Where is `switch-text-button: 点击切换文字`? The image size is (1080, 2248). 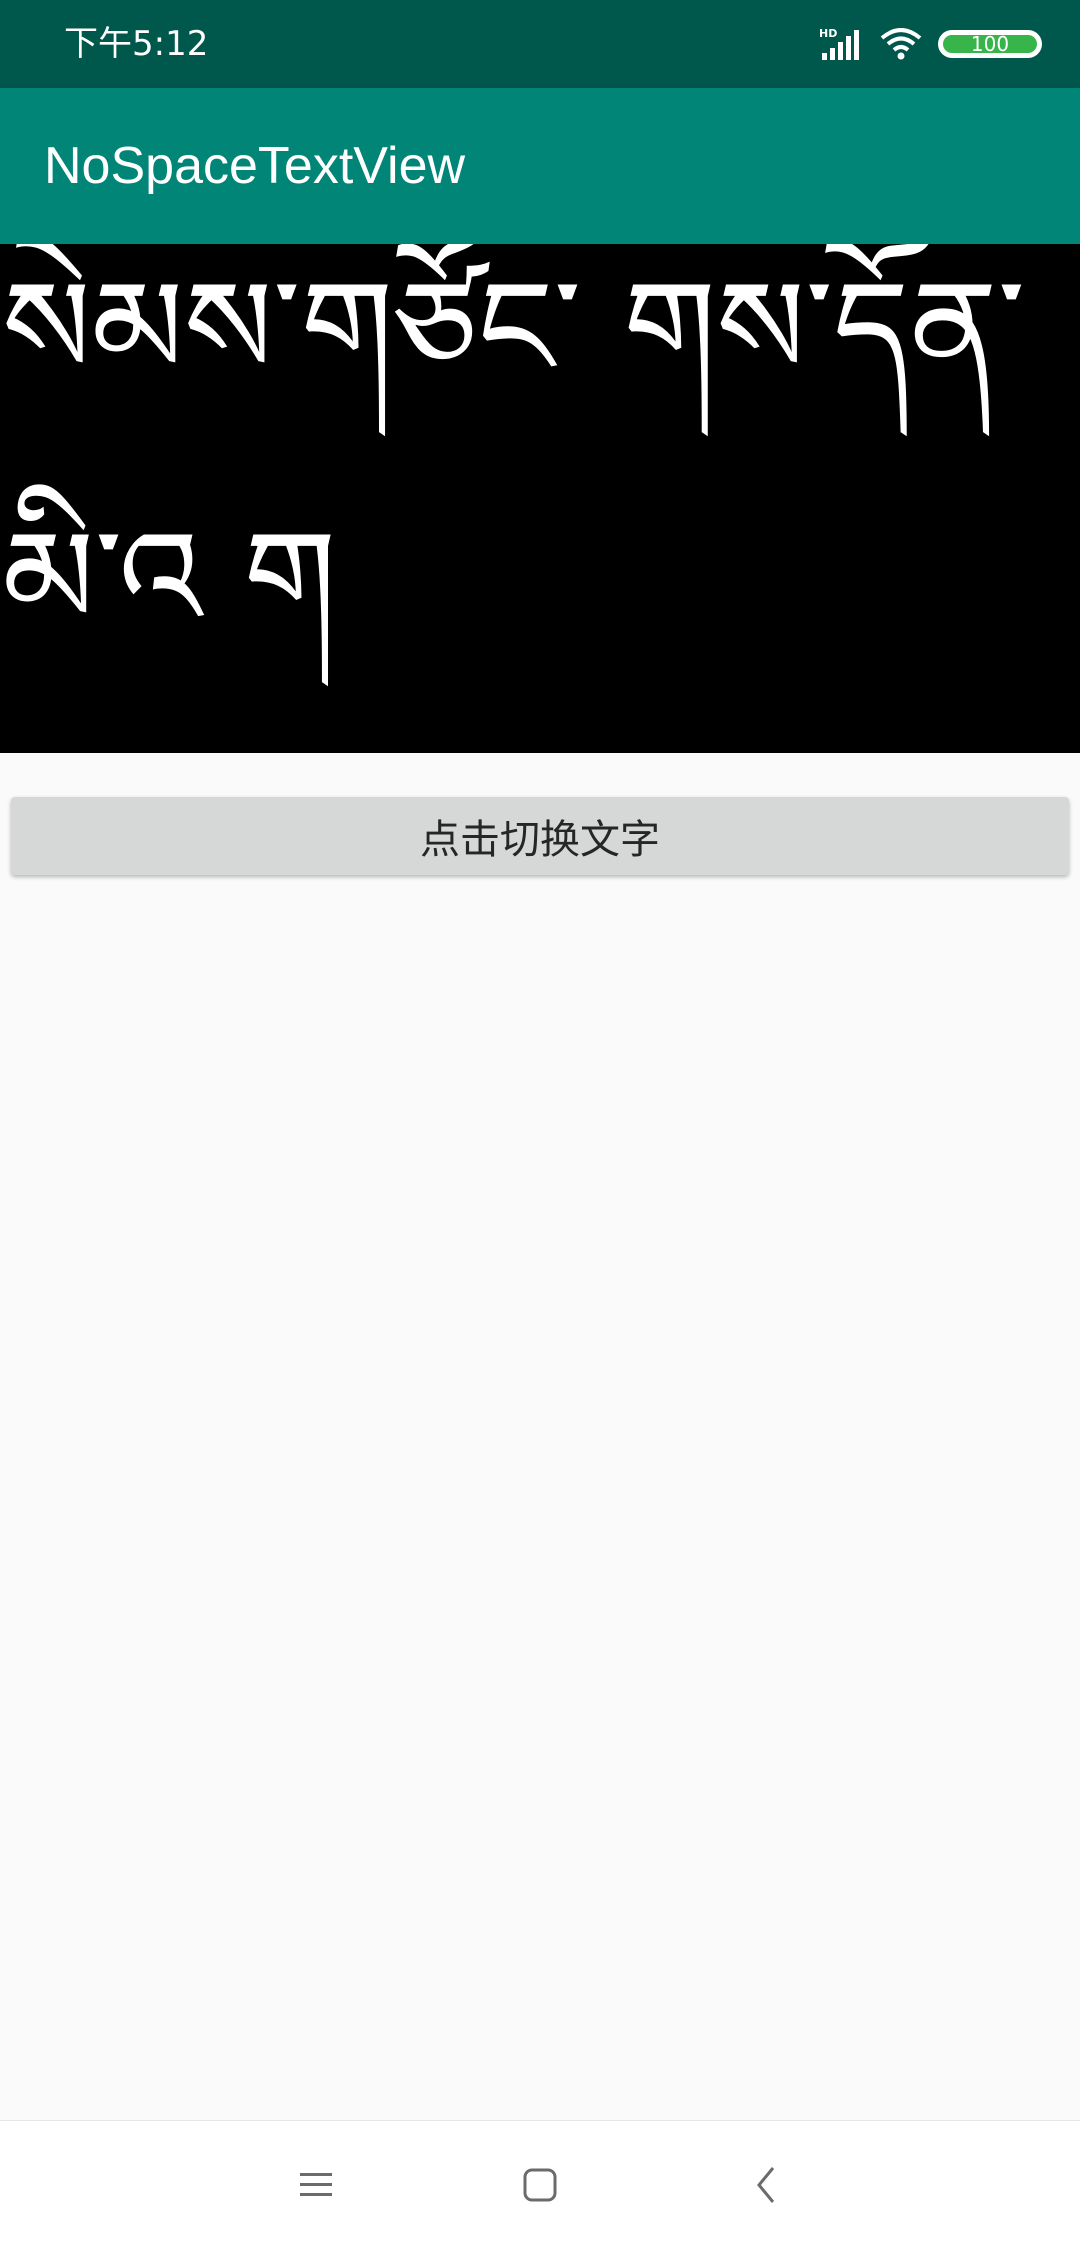
switch-text-button: 点击切换文字 is located at coordinates (540, 836).